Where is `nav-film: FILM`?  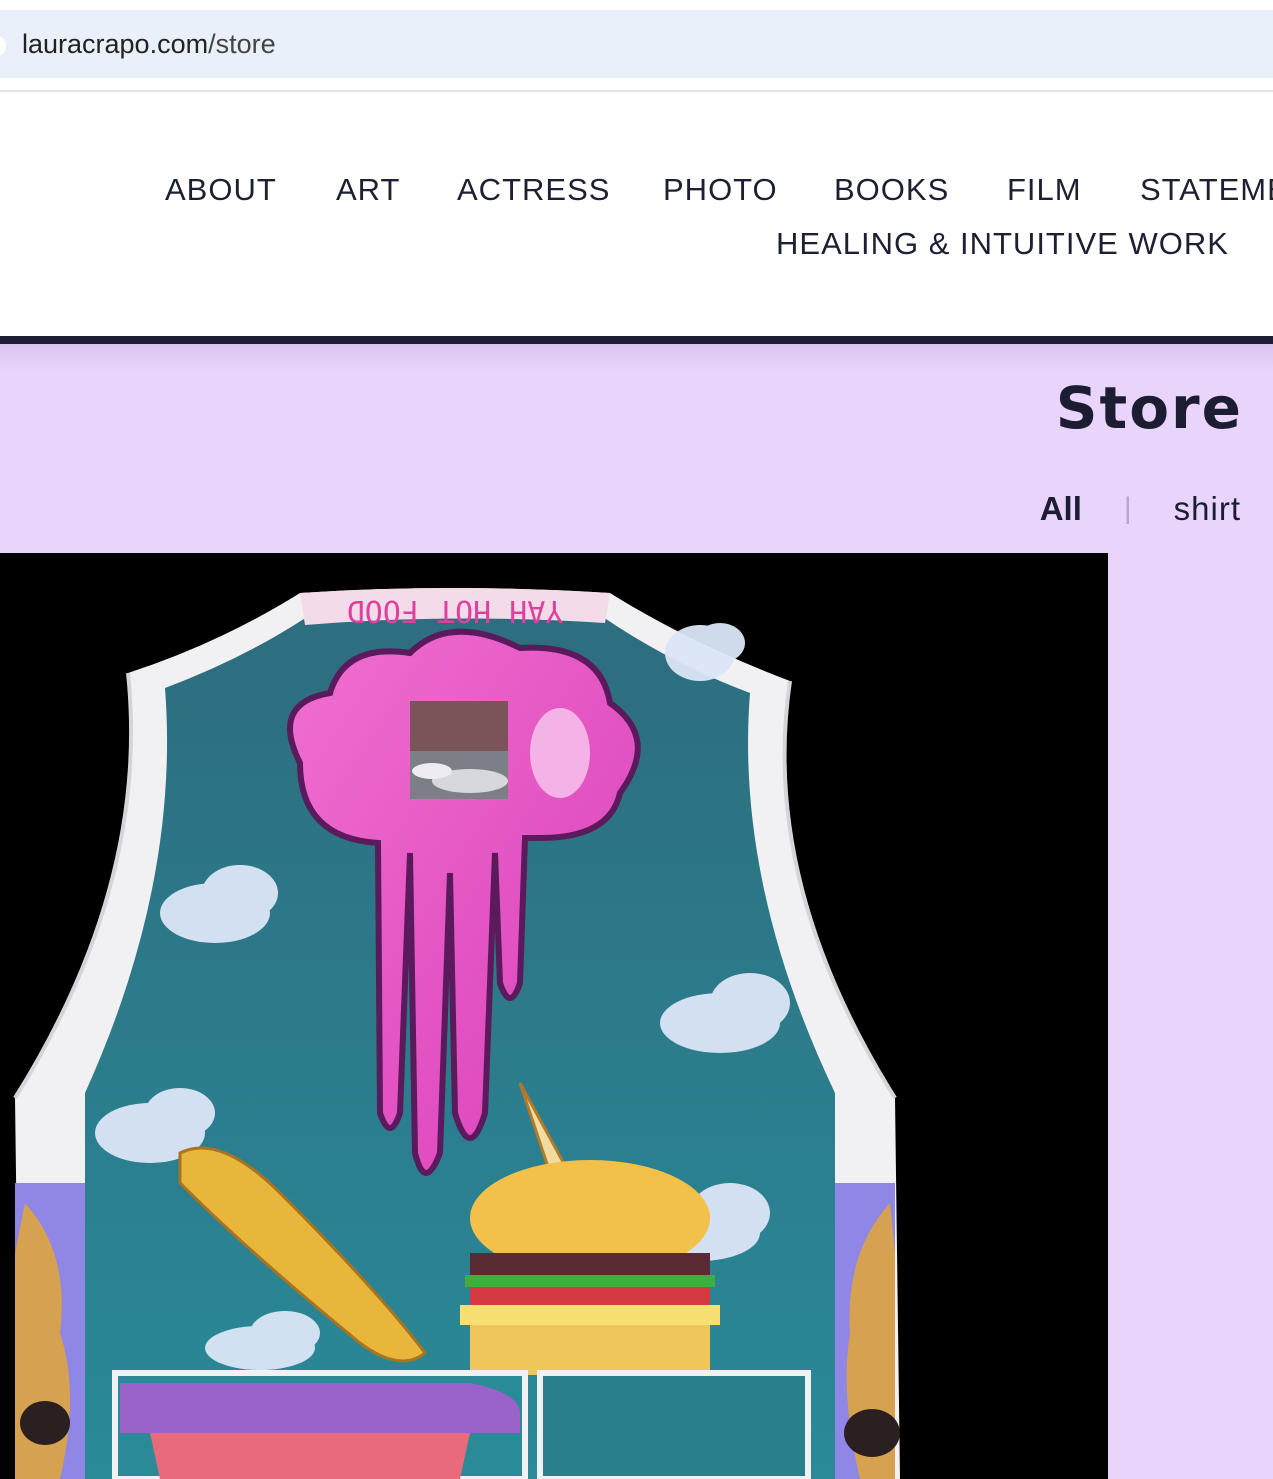
nav-film: FILM is located at coordinates (1044, 190).